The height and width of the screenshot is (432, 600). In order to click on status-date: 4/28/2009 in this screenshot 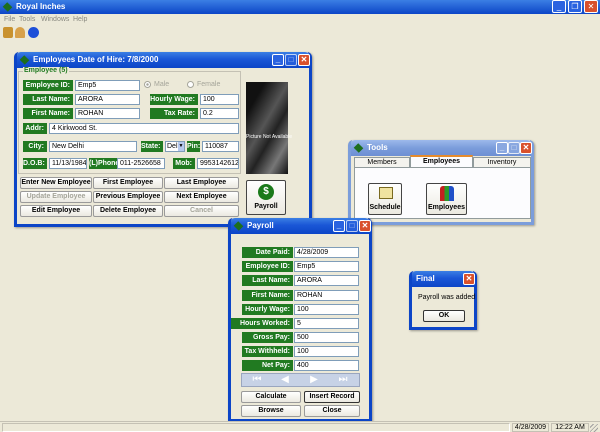, I will do `click(530, 427)`.